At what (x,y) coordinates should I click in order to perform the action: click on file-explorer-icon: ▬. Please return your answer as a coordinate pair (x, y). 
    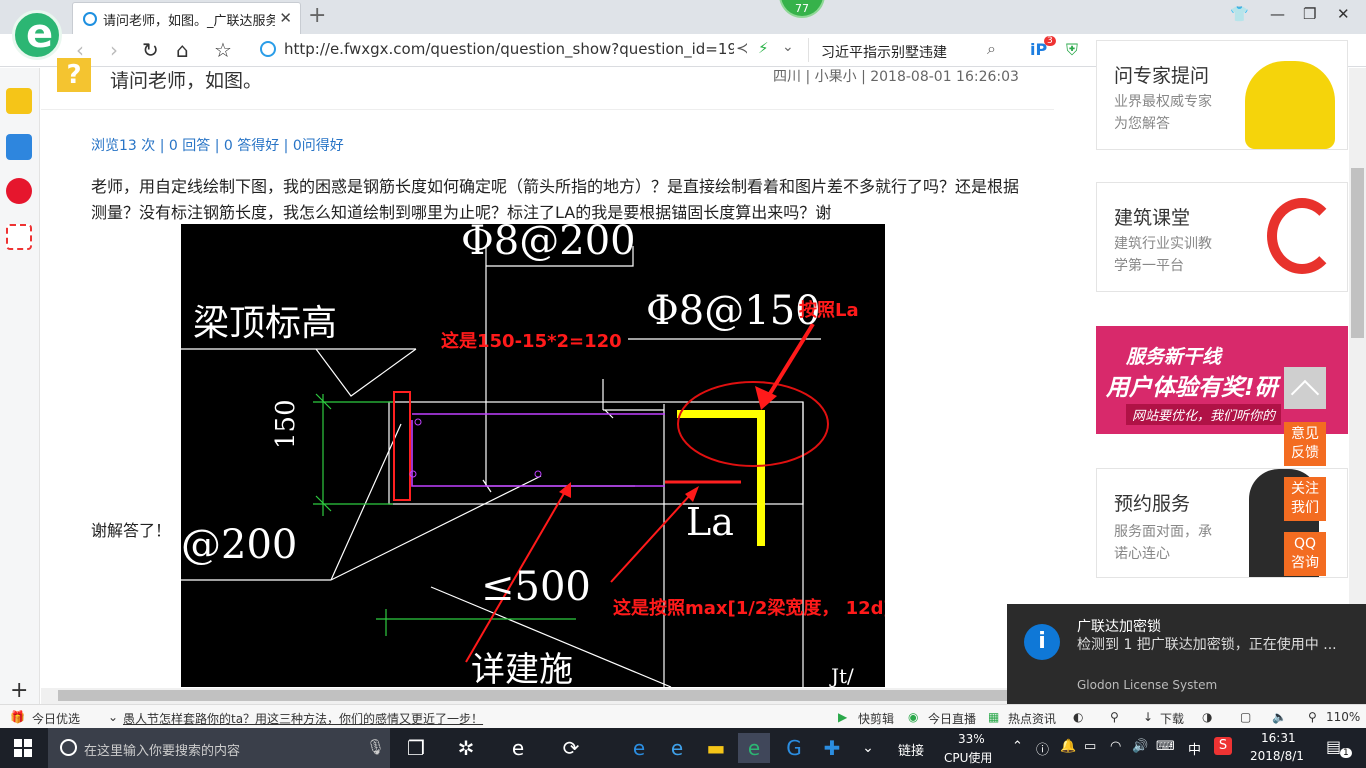
    Looking at the image, I should click on (716, 748).